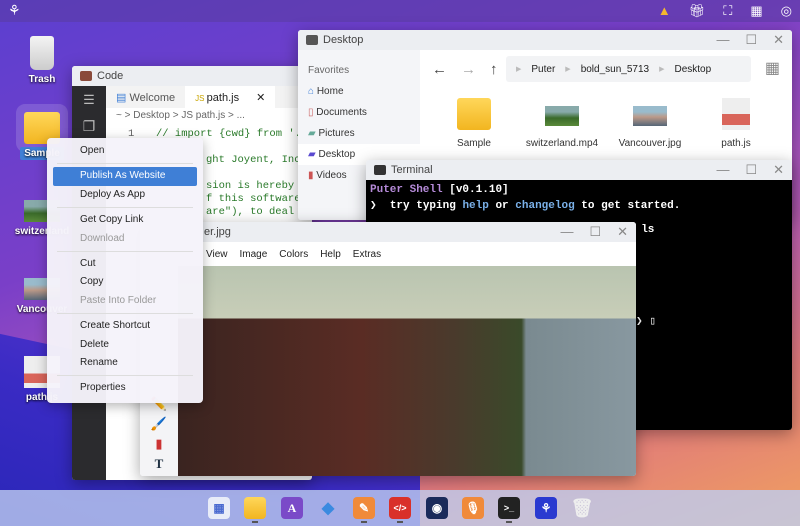 The image size is (800, 526). What do you see at coordinates (125, 195) in the screenshot?
I see `menu-item-deploy-as-app: Deploy As App` at bounding box center [125, 195].